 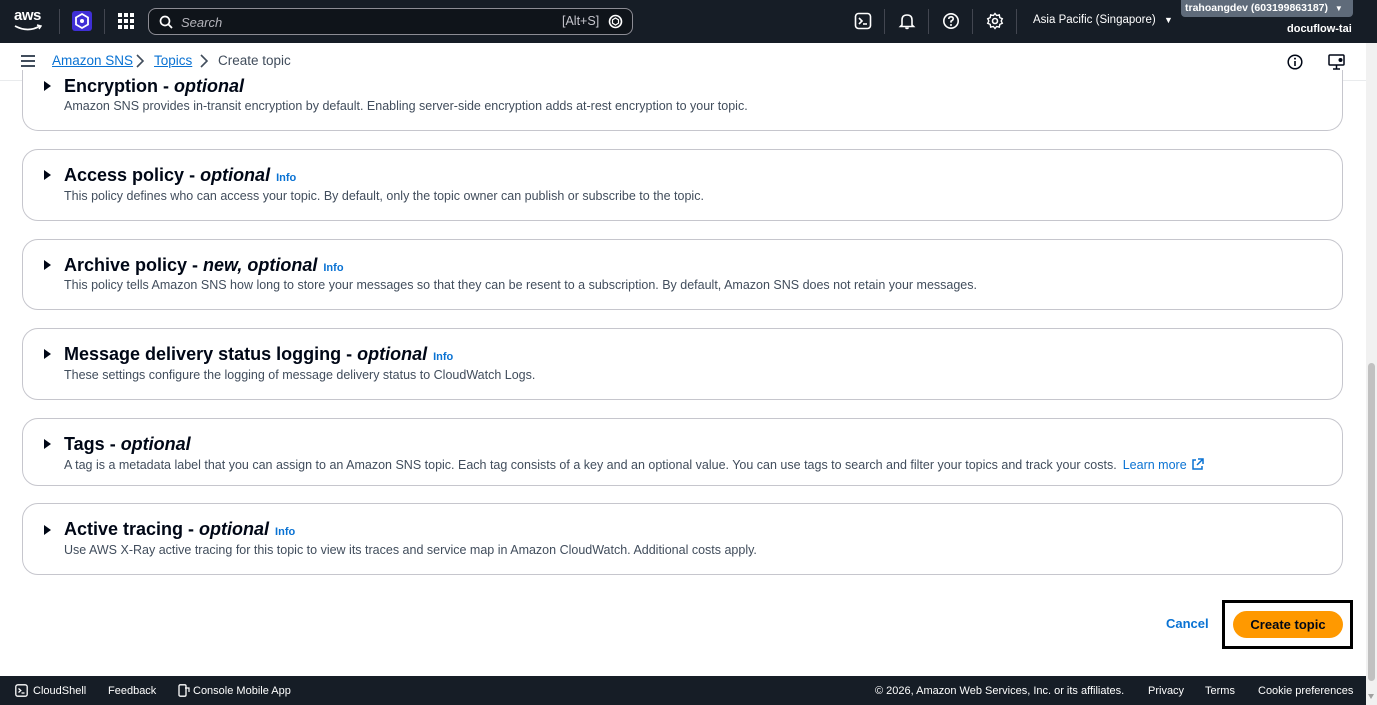 I want to click on info-icon, so click(x=1295, y=62).